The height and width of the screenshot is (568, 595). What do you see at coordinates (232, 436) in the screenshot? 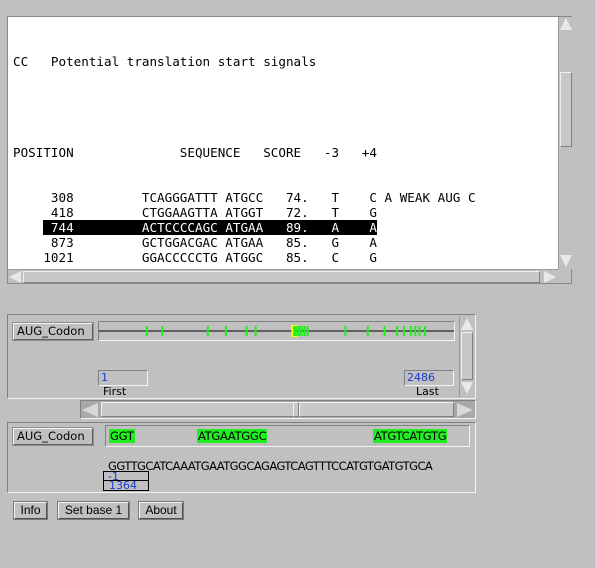
I see `codon-block: ATGAATGGC` at bounding box center [232, 436].